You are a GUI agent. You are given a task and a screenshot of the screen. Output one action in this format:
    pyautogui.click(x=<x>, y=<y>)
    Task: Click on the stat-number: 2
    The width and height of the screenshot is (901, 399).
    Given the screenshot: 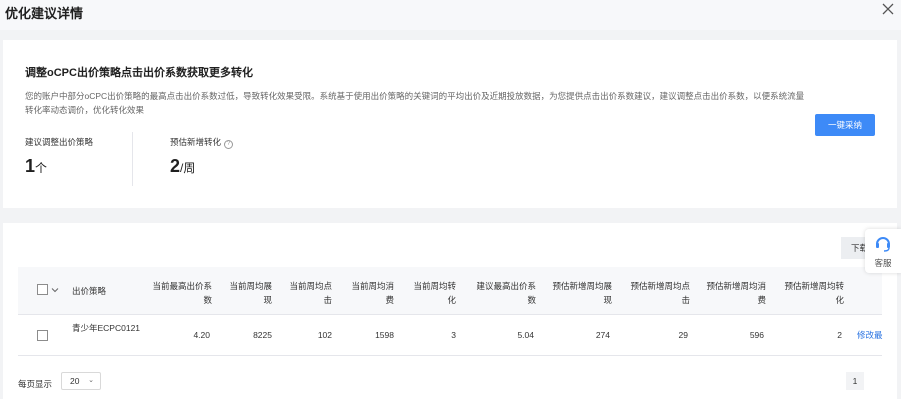 What is the action you would take?
    pyautogui.click(x=175, y=166)
    